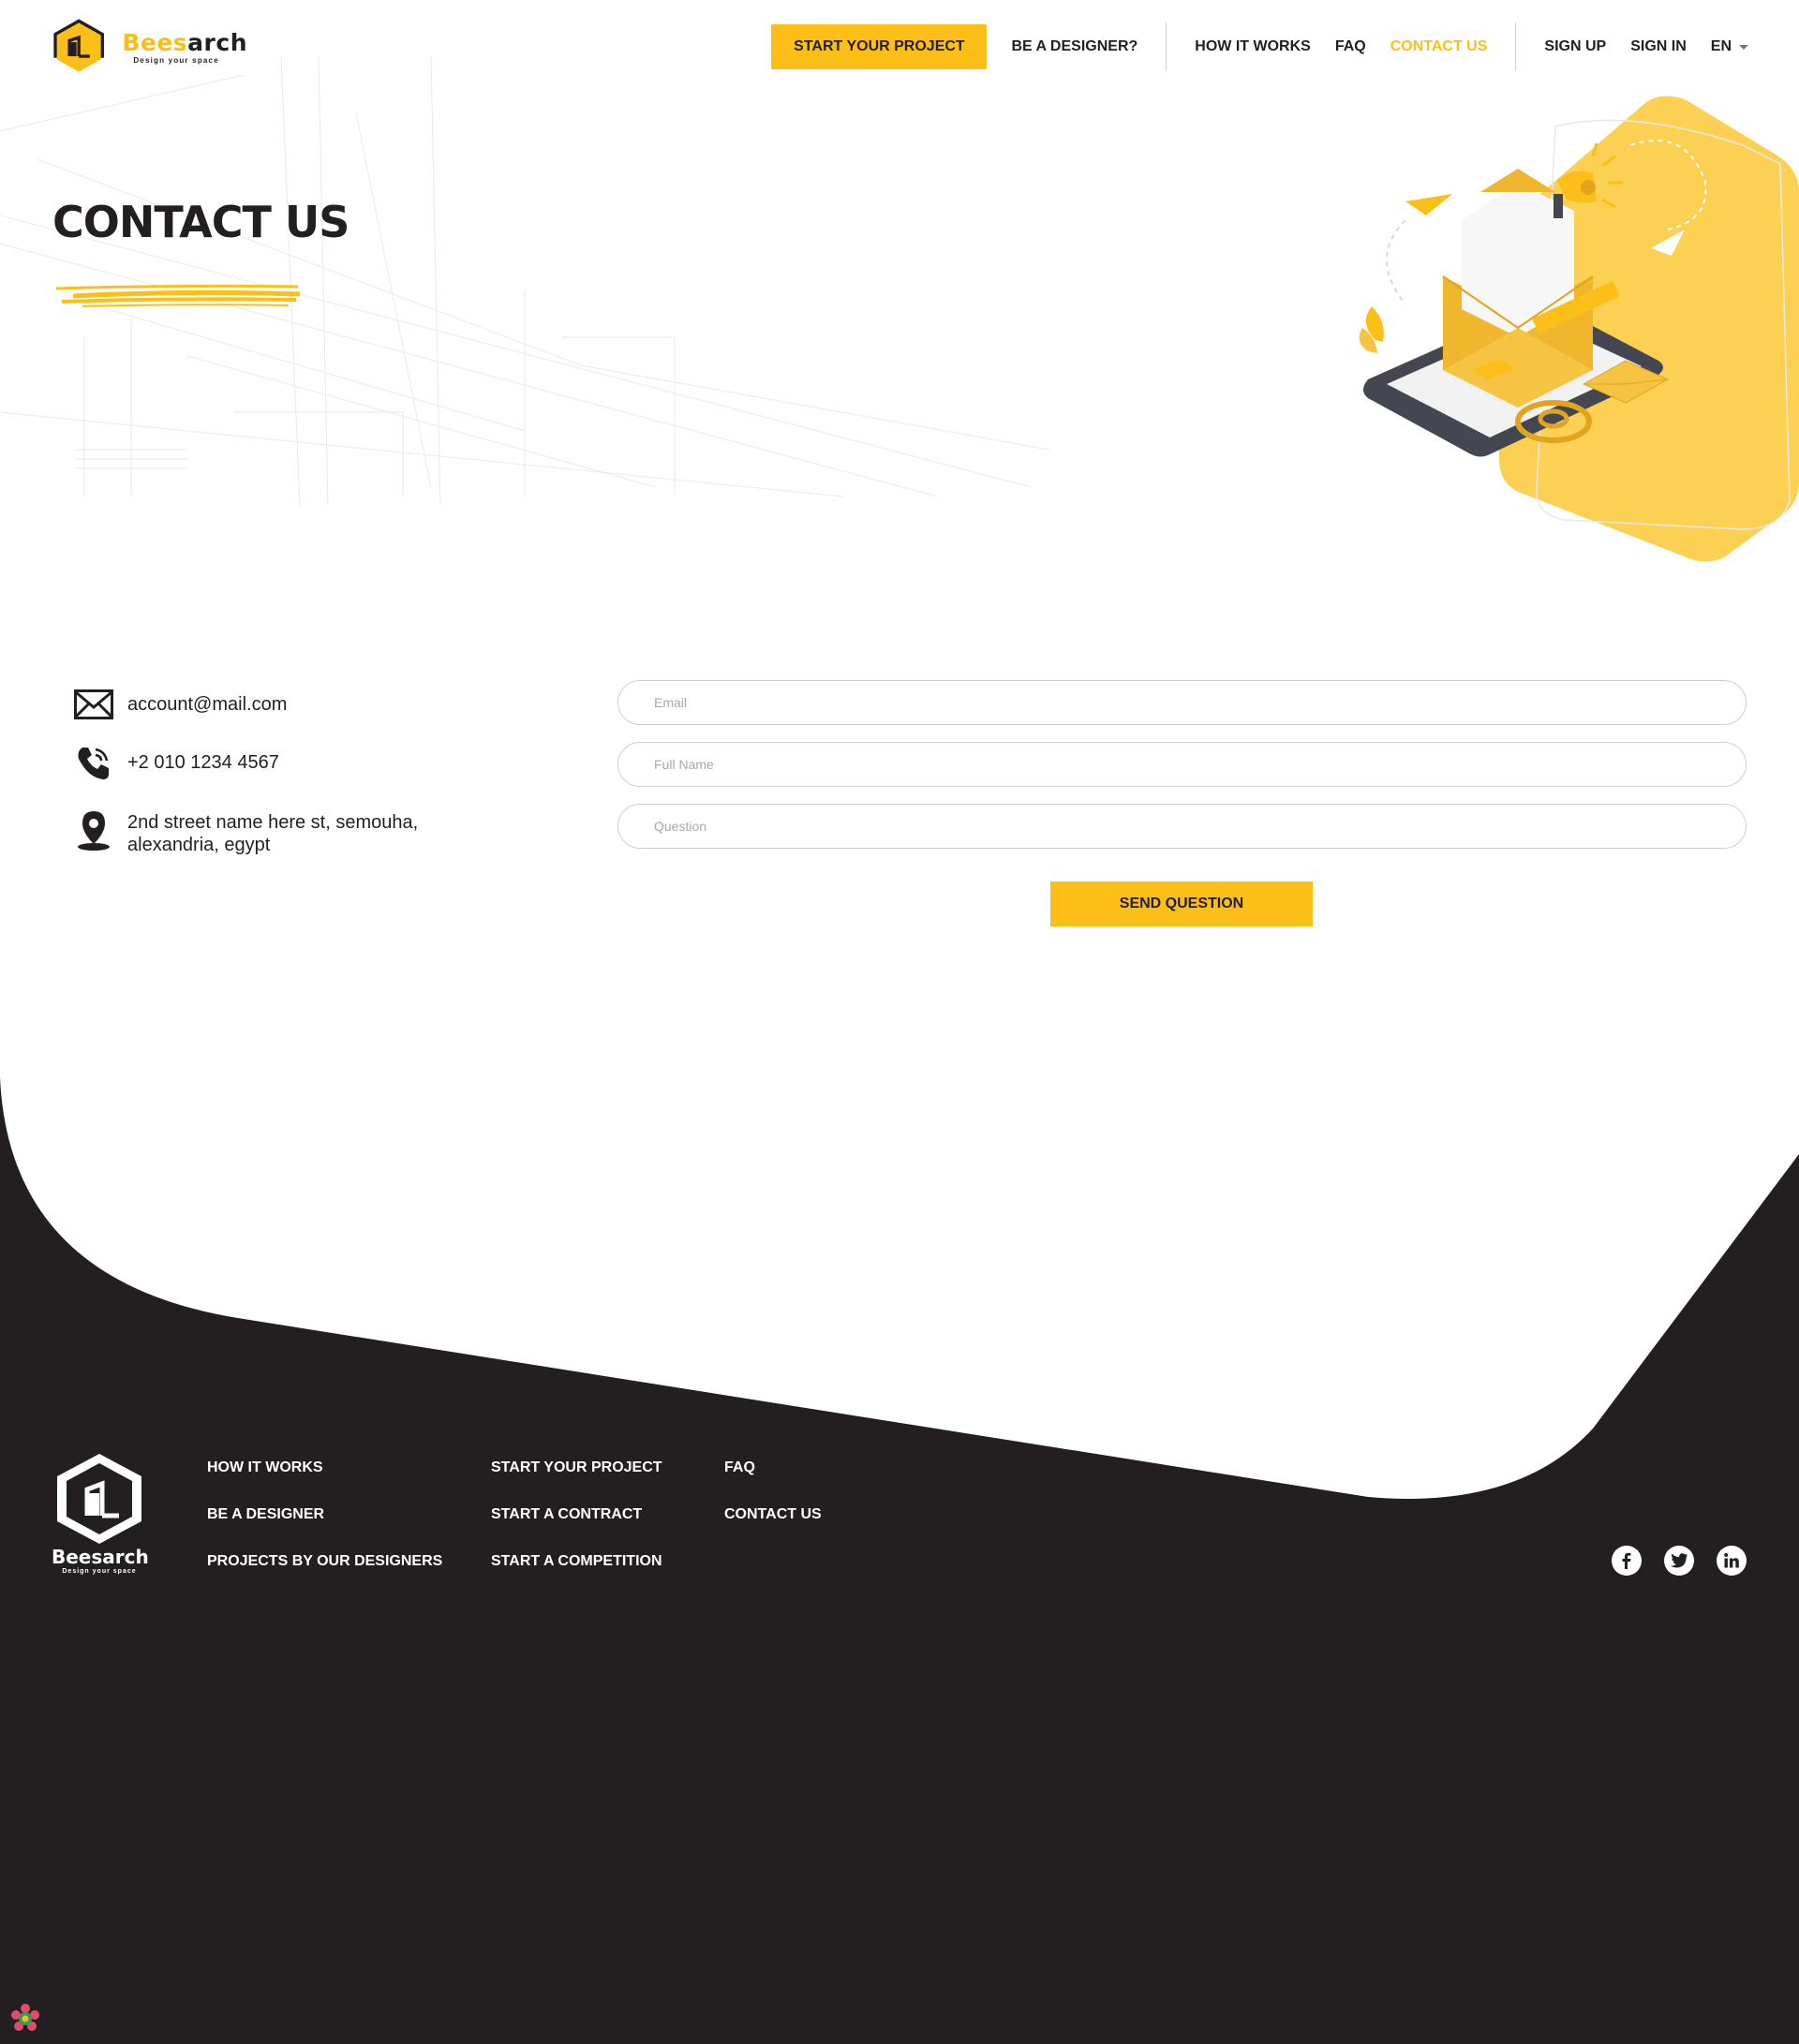 The height and width of the screenshot is (2044, 1799). What do you see at coordinates (1182, 765) in the screenshot?
I see `full-name-field` at bounding box center [1182, 765].